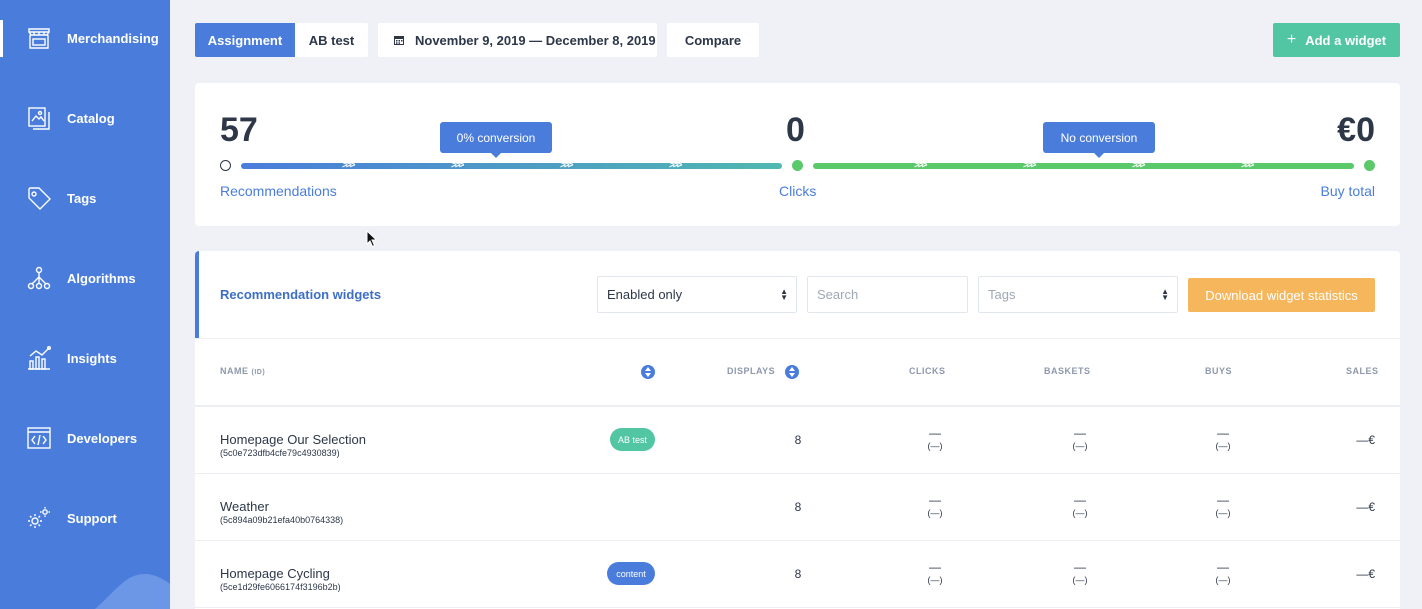 This screenshot has width=1422, height=609. What do you see at coordinates (1362, 371) in the screenshot?
I see `column-header-sales: SALES` at bounding box center [1362, 371].